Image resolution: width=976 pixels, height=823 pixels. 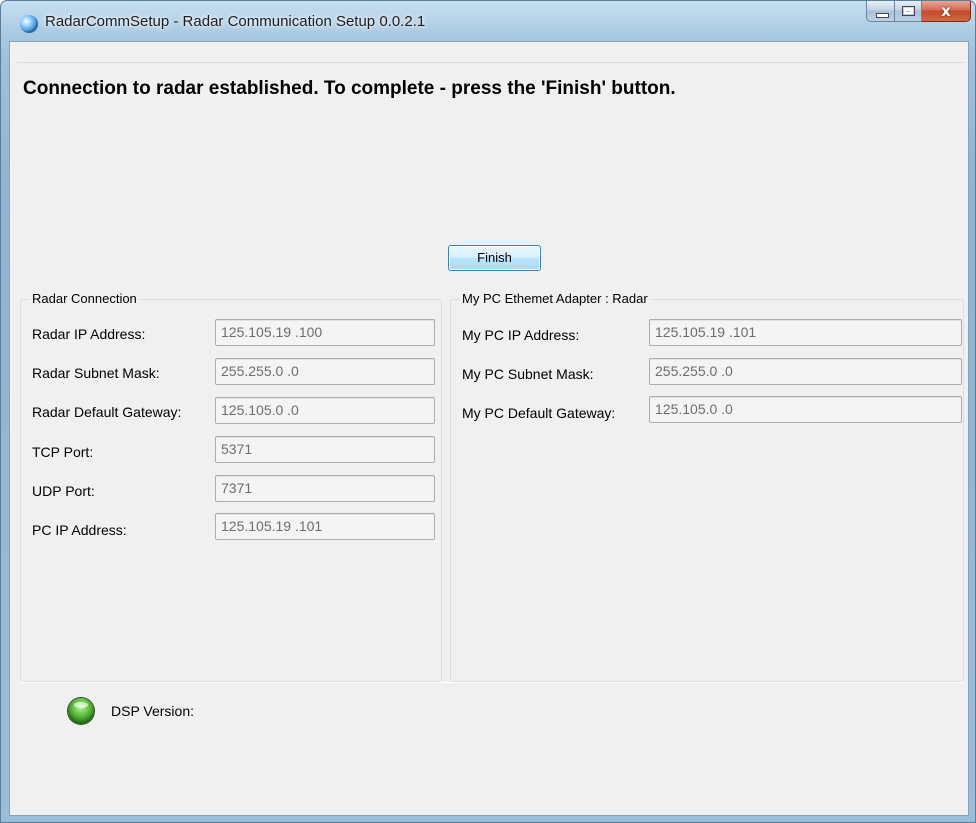 I want to click on maximize-icon, so click(x=908, y=11).